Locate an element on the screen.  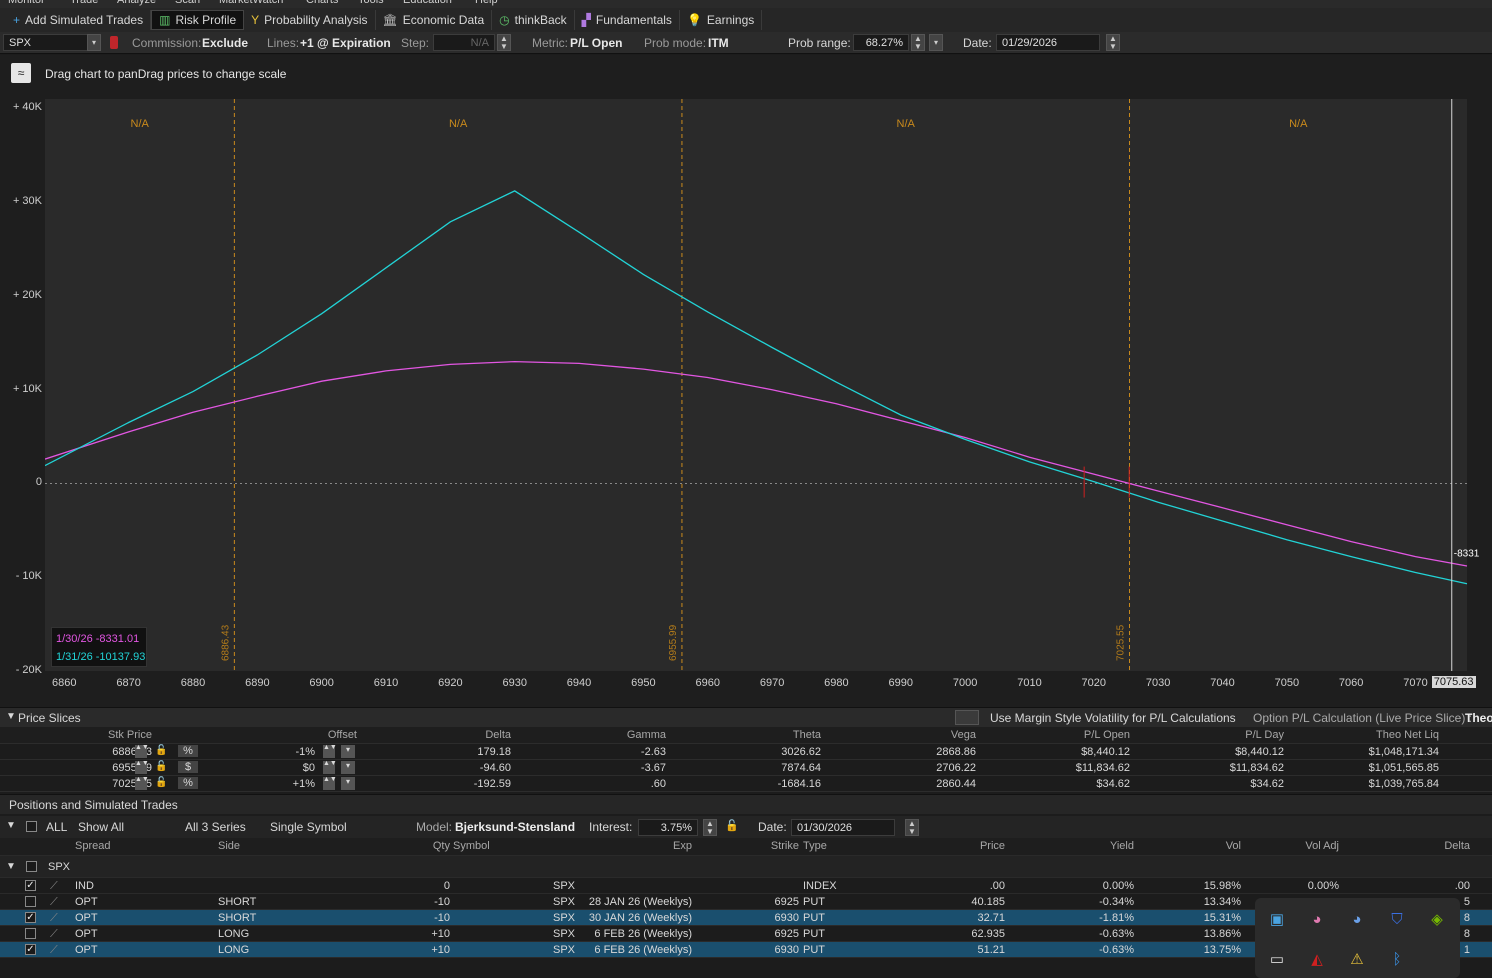
menu-item-trade: Trade is located at coordinates (84, 3).